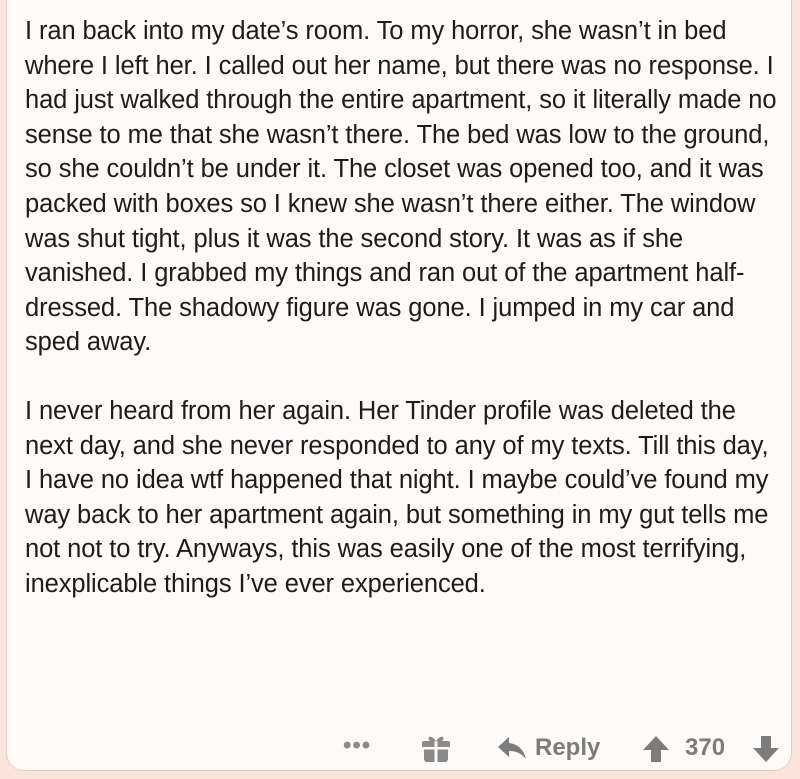 The image size is (800, 779). What do you see at coordinates (705, 747) in the screenshot?
I see `vote-score: 370` at bounding box center [705, 747].